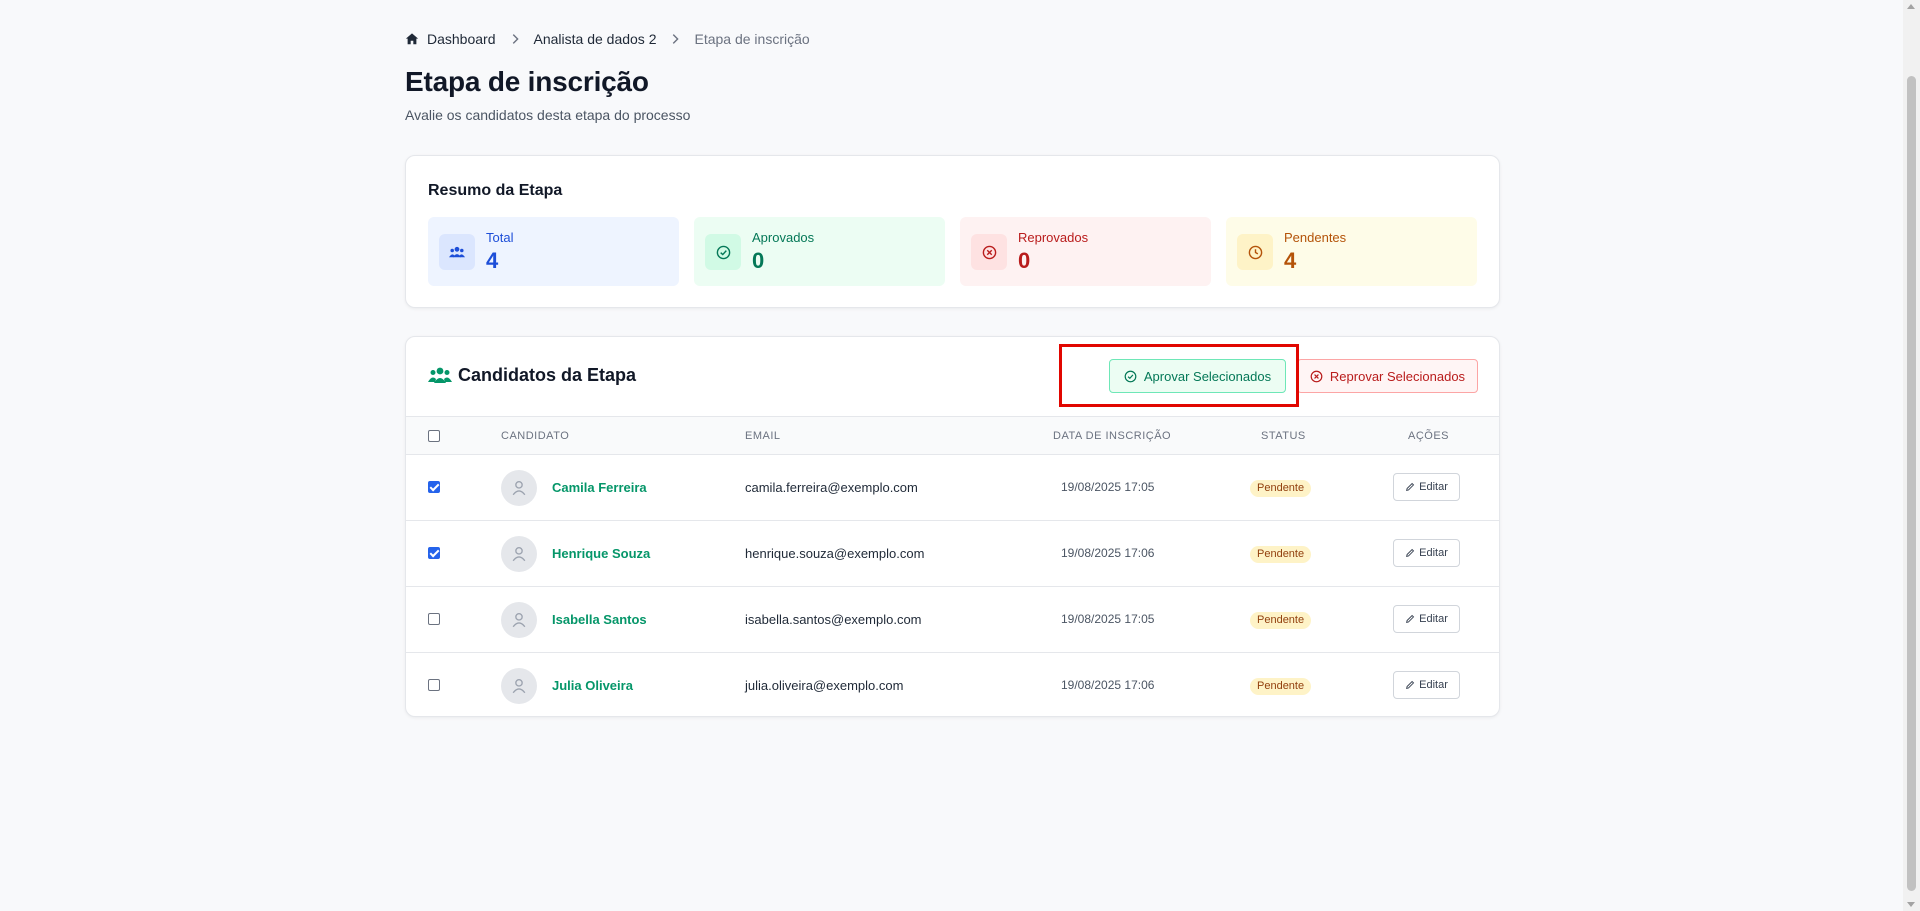  I want to click on reject-selected-button: Reprovar Selecionados, so click(1387, 376).